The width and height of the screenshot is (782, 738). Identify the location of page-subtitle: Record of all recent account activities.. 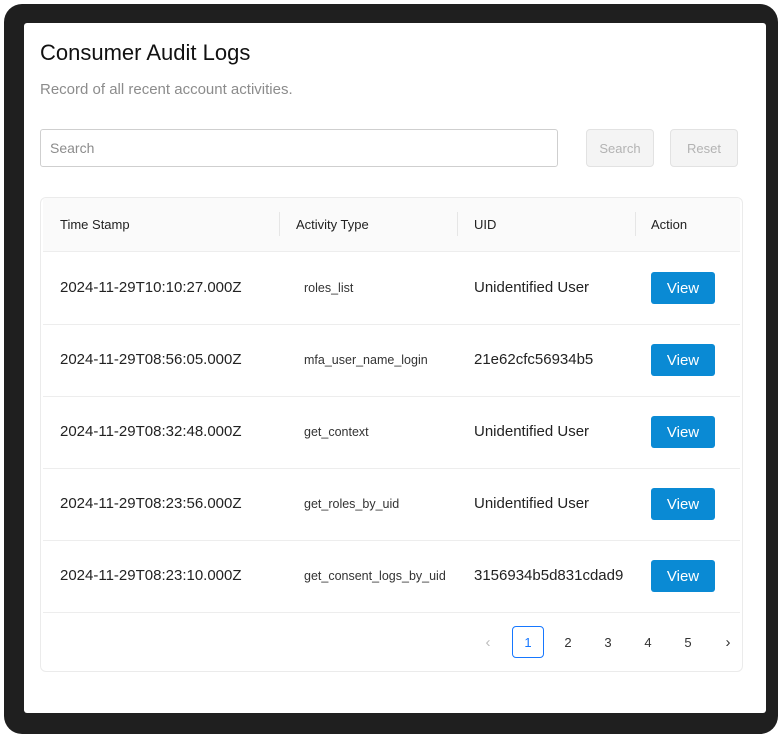
(166, 89).